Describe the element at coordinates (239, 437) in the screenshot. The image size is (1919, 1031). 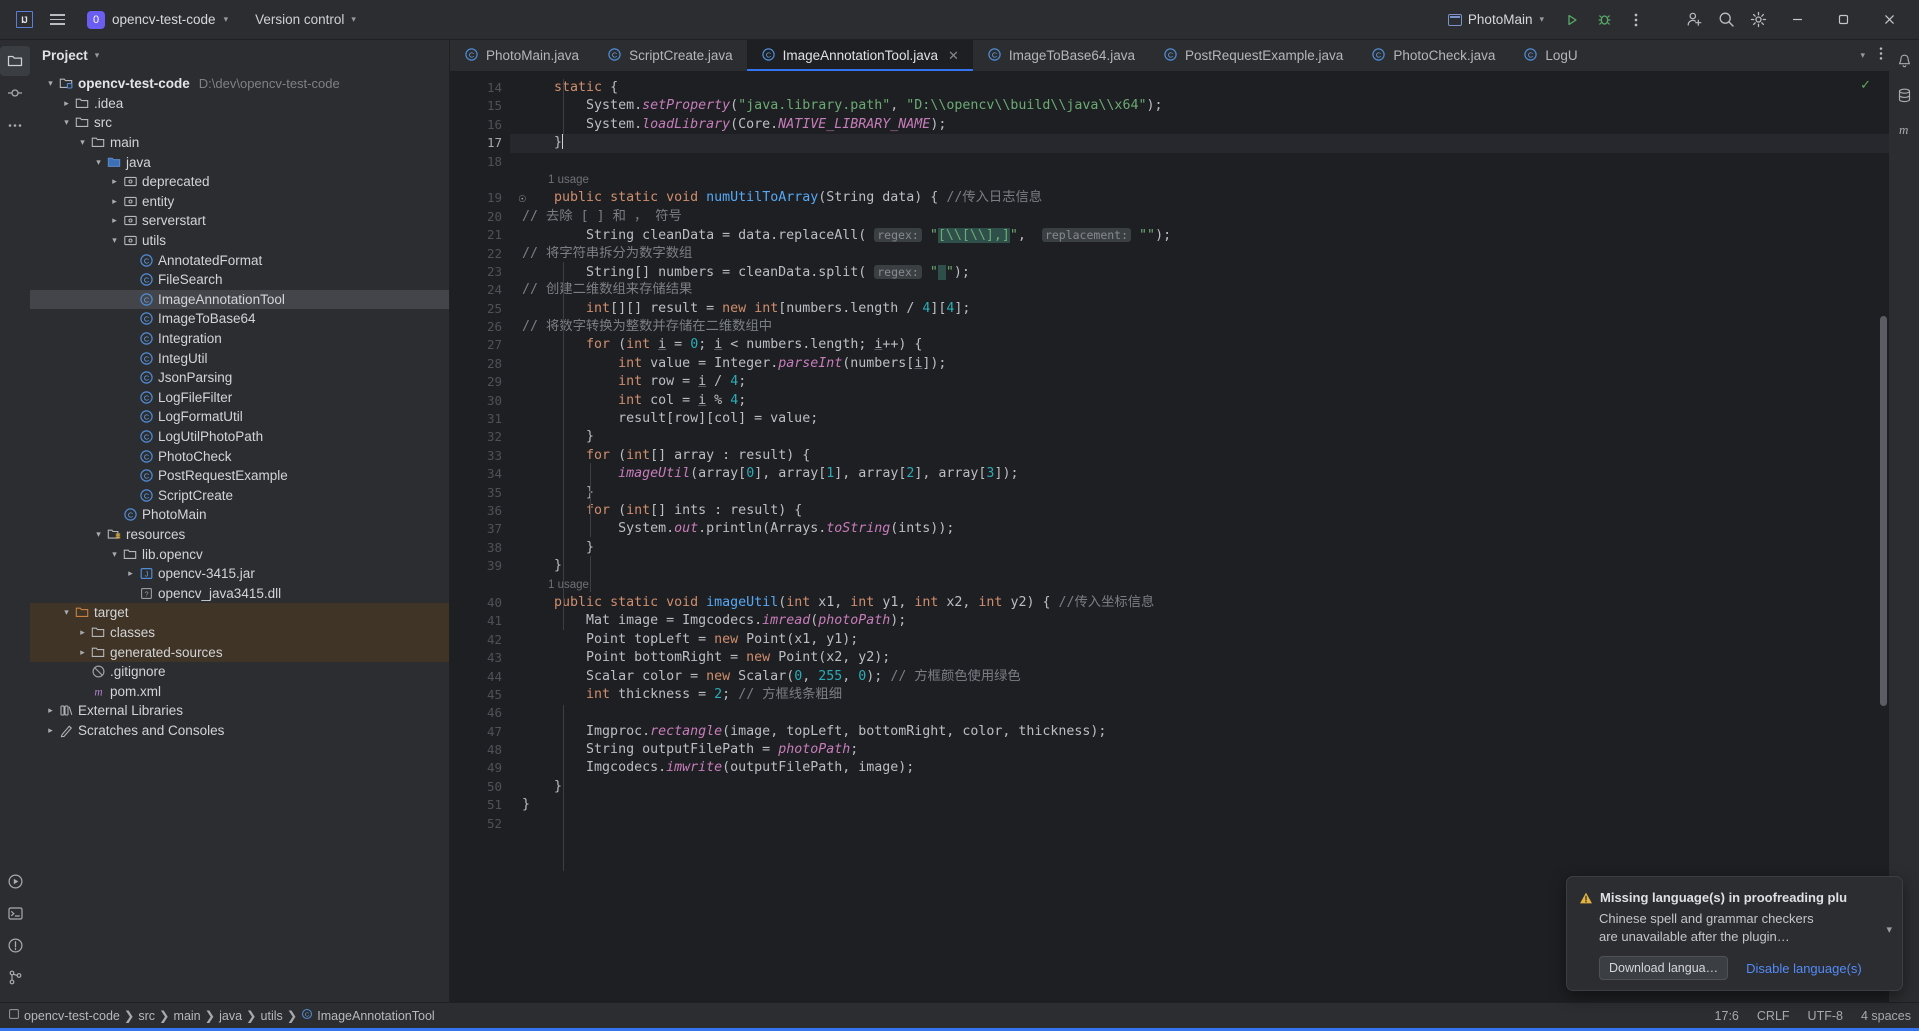
I see `tree-item-logutilphotopath: C LogUtilPhotoPath` at that location.